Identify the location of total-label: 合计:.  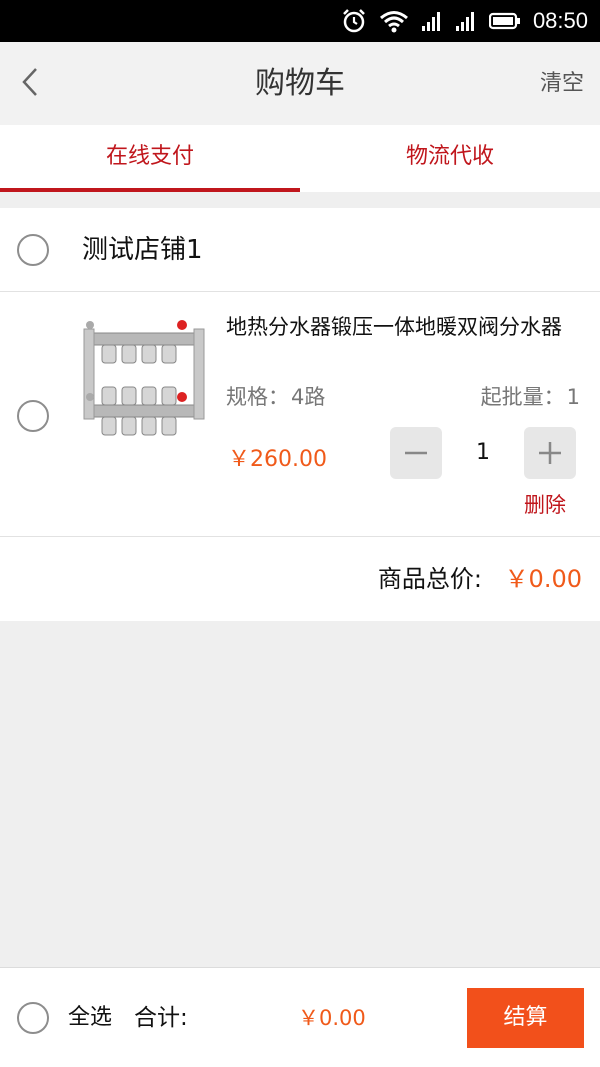
(161, 1018).